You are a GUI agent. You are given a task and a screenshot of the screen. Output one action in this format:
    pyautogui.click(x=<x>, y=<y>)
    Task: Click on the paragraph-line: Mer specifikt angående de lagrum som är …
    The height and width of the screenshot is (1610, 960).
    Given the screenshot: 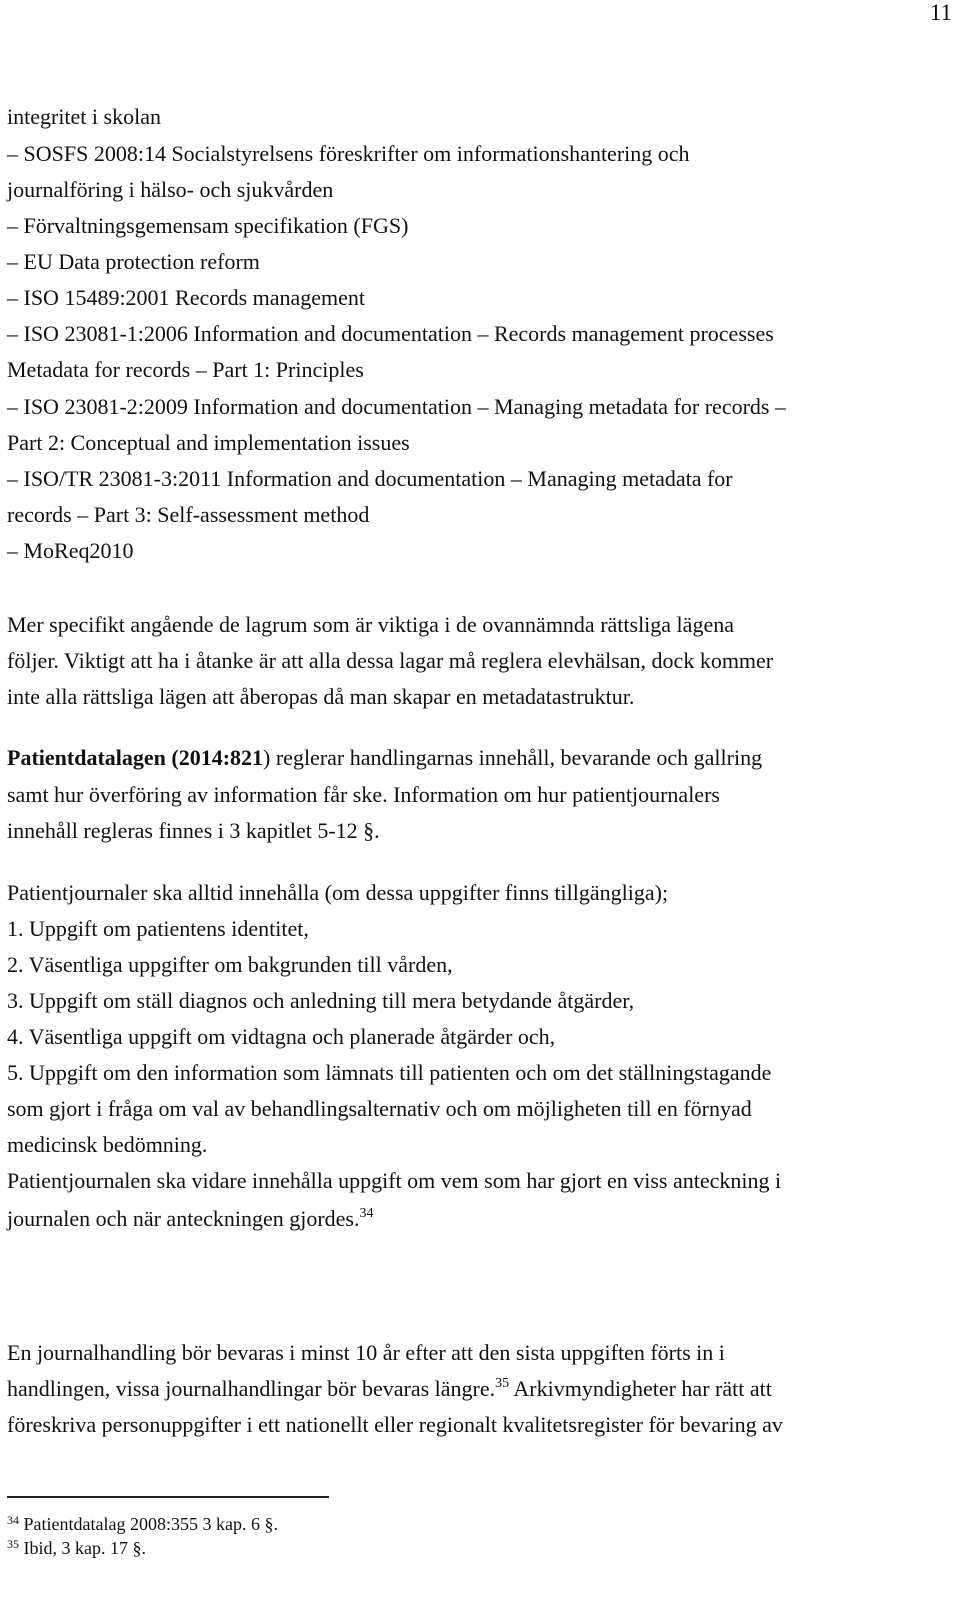 What is the action you would take?
    pyautogui.click(x=370, y=624)
    